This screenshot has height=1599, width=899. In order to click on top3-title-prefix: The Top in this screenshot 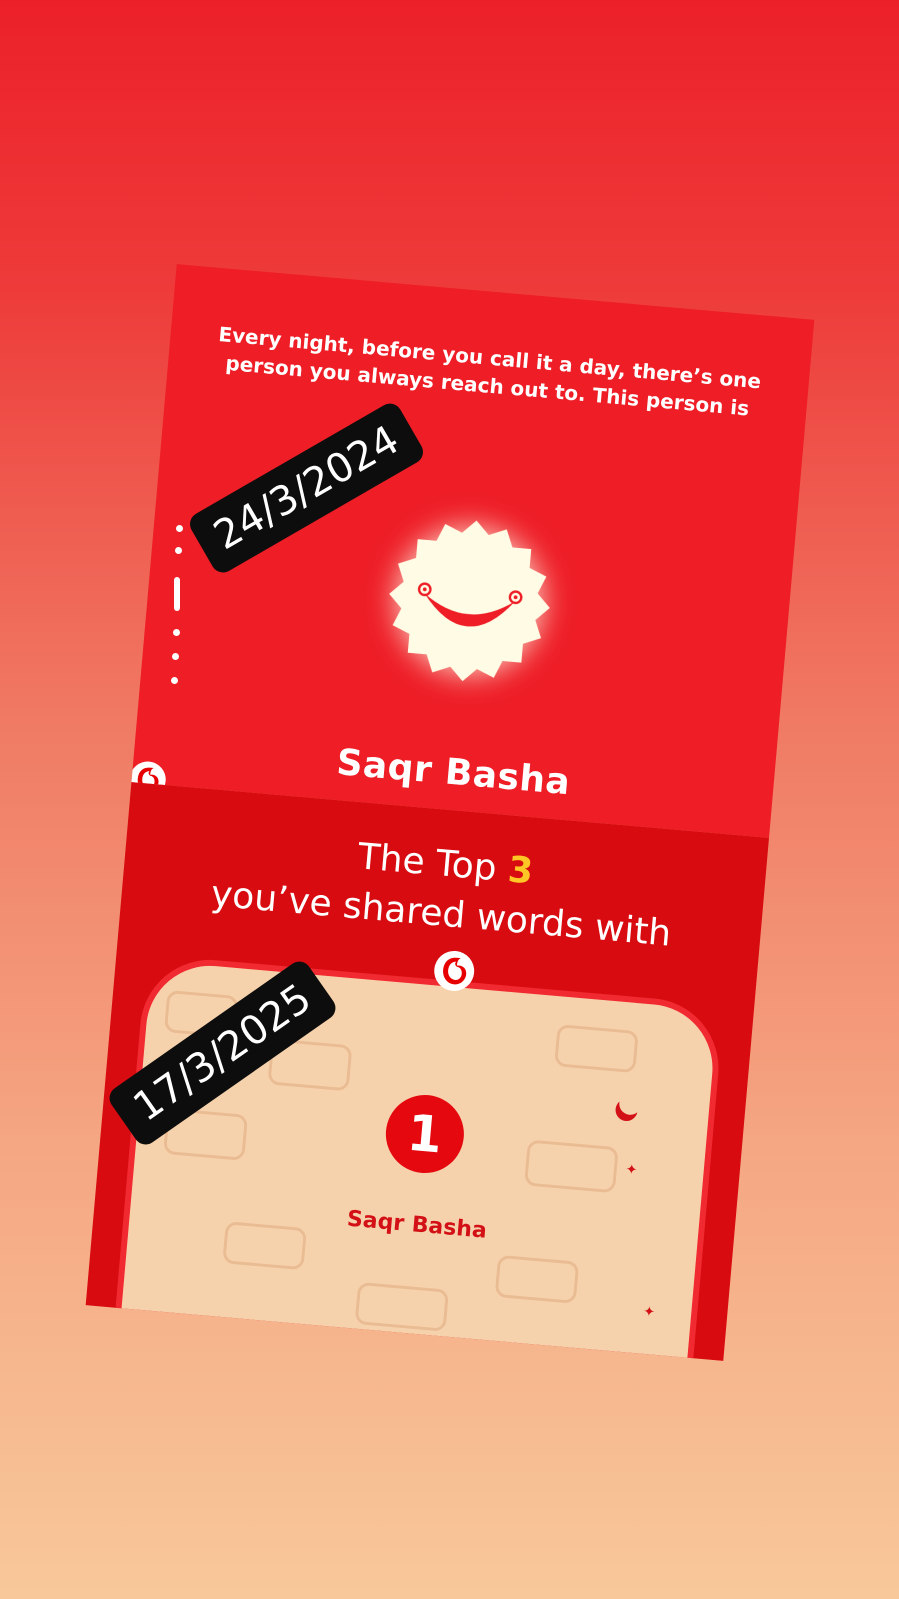, I will do `click(427, 863)`.